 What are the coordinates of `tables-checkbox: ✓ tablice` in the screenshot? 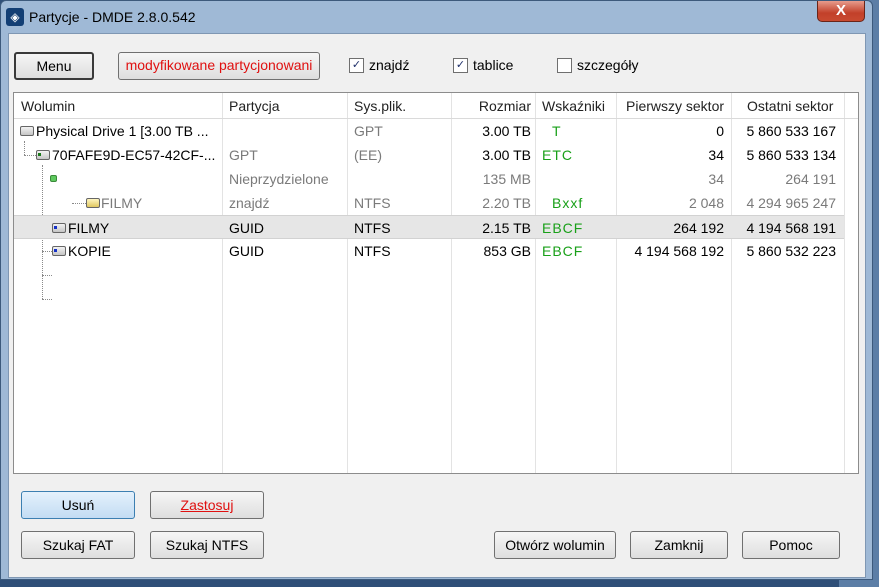 It's located at (483, 65).